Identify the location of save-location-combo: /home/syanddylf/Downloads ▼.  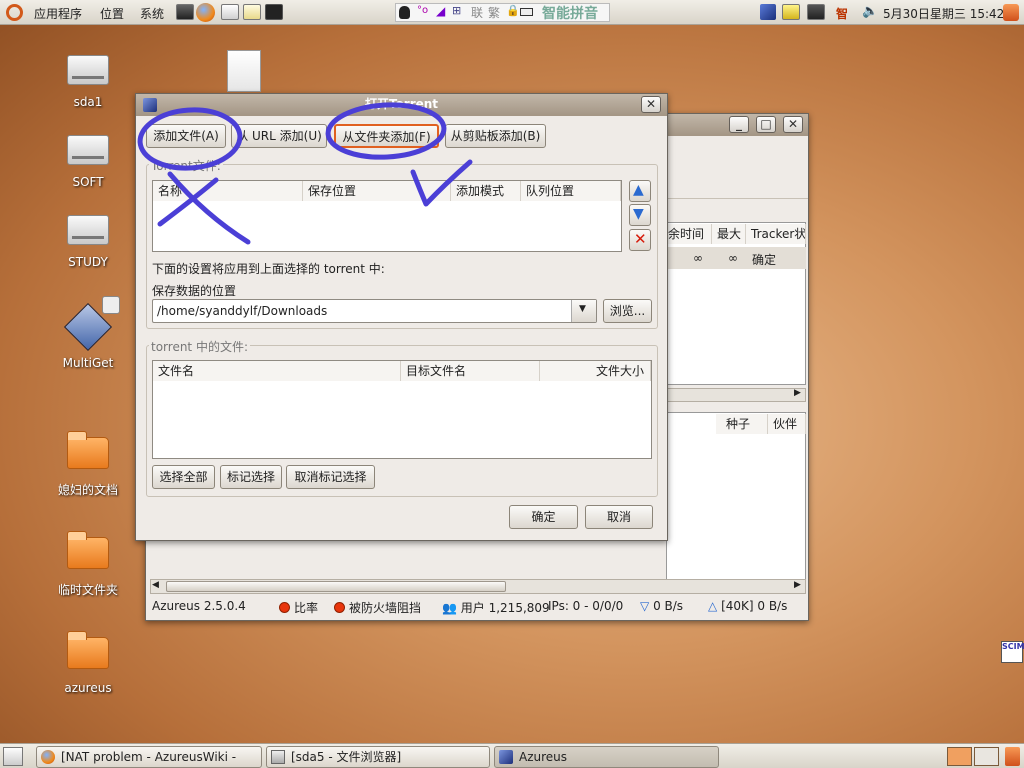
(374, 311).